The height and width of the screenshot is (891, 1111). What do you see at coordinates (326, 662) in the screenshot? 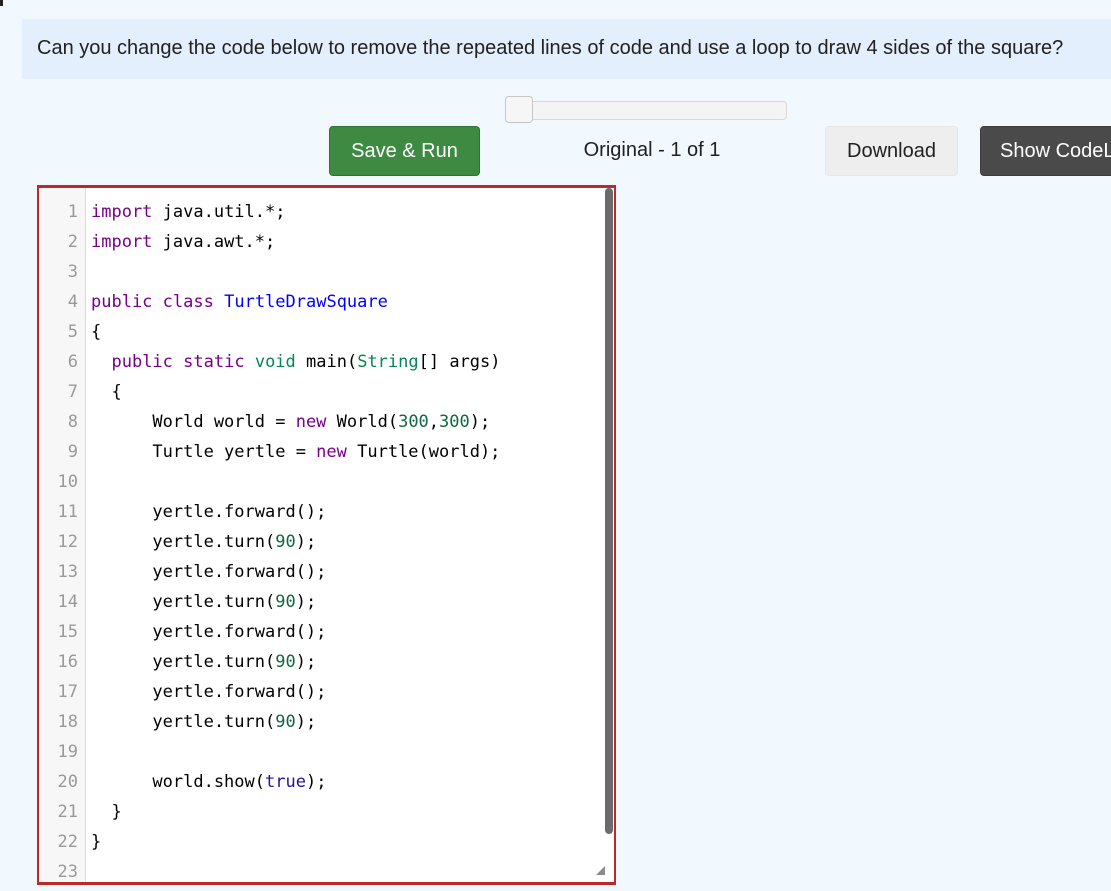
I see `code-line: 16 yertle.turn(90);` at bounding box center [326, 662].